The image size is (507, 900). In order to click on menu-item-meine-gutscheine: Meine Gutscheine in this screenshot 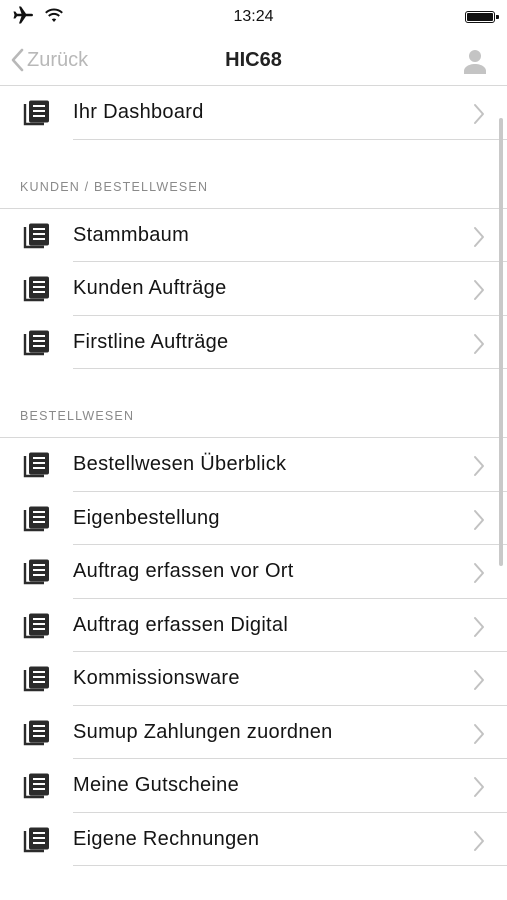, I will do `click(253, 786)`.